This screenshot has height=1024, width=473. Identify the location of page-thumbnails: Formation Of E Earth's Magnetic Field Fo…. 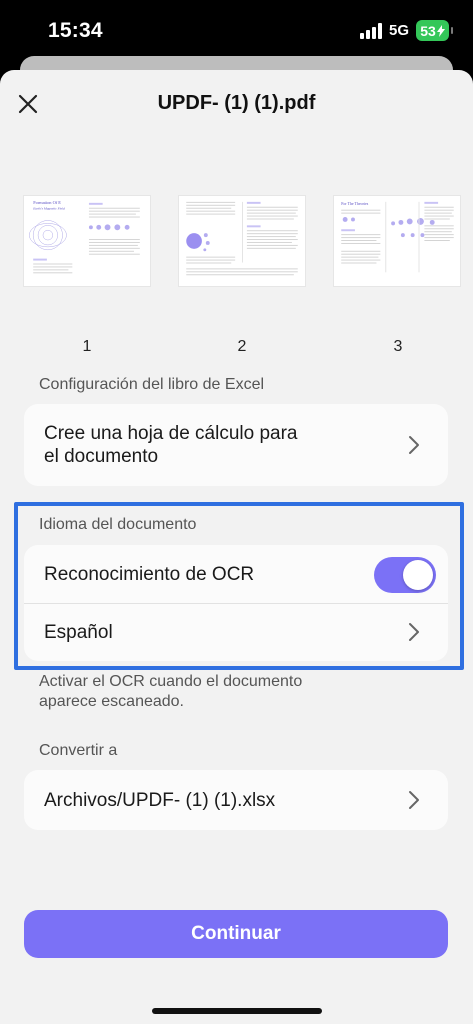
(236, 241).